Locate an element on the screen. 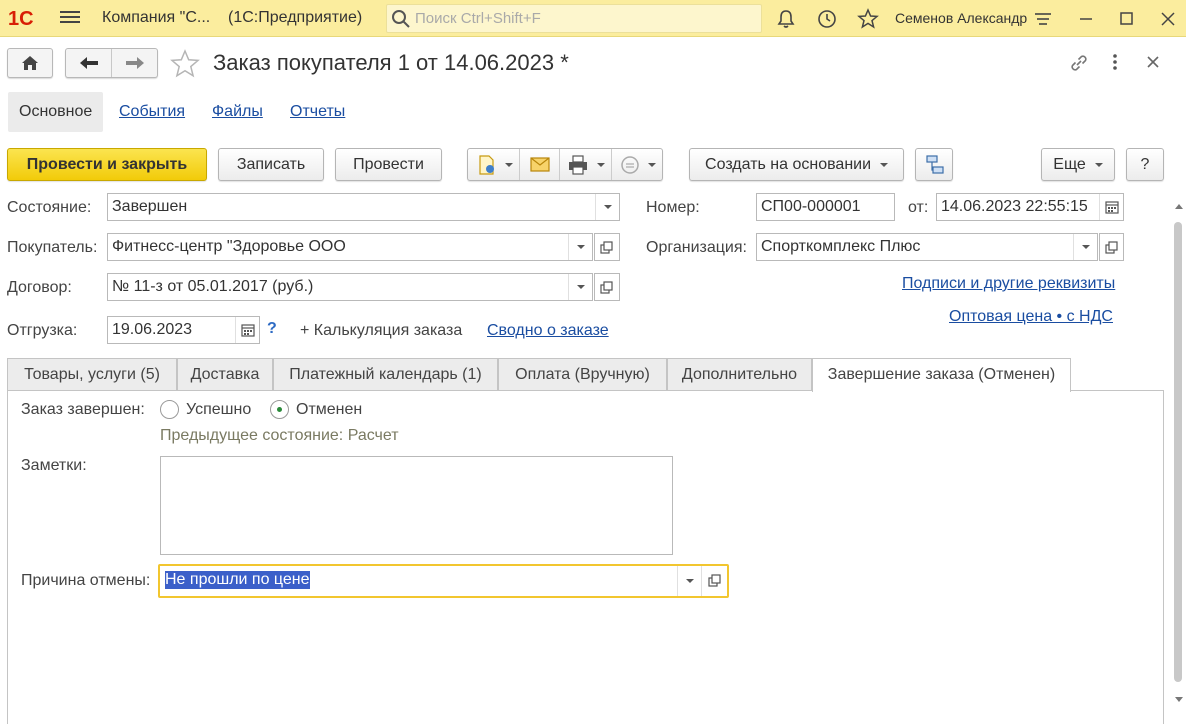 The width and height of the screenshot is (1186, 724). forward-button is located at coordinates (135, 63).